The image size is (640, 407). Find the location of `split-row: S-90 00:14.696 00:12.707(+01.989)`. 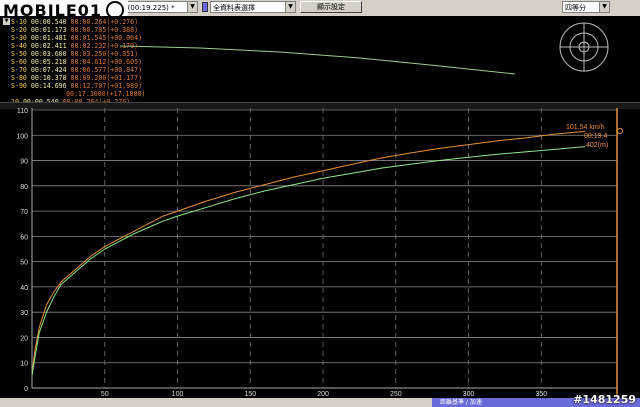

split-row: S-90 00:14.696 00:12.707(+01.989) is located at coordinates (271, 86).